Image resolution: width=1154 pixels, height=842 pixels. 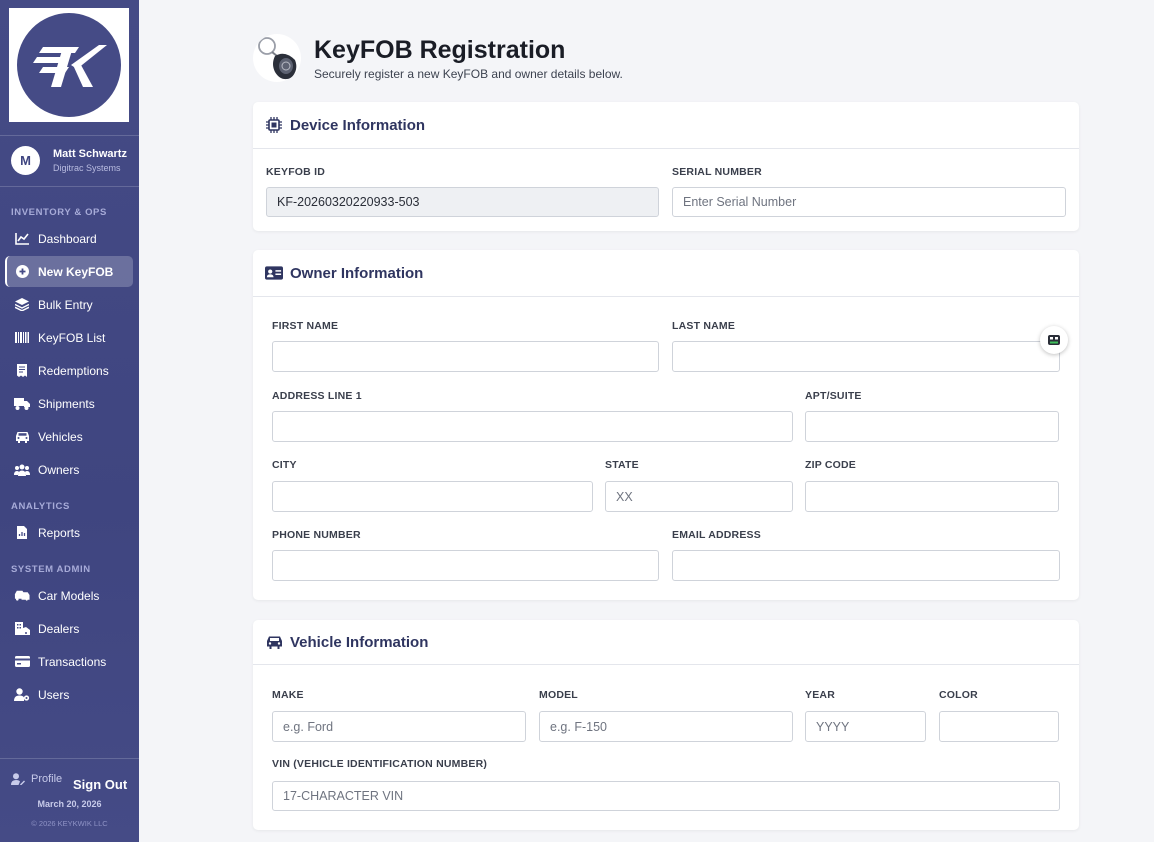 I want to click on sidebar-item-label: New KeyFOB, so click(x=76, y=271).